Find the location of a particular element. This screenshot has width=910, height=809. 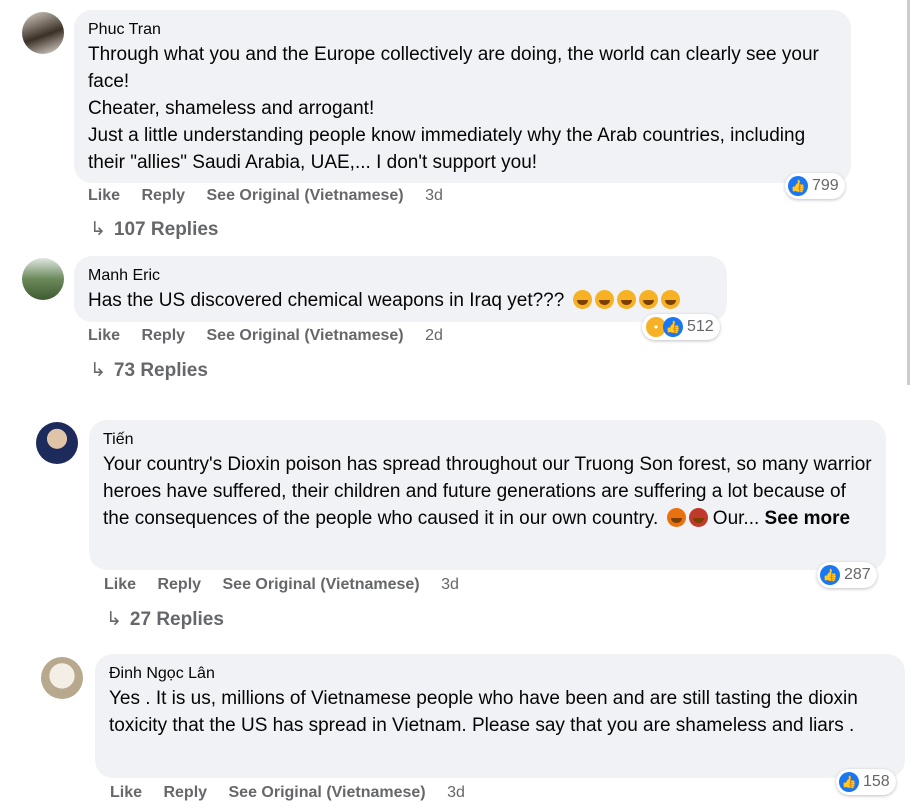

reaction-count: 512 is located at coordinates (700, 326).